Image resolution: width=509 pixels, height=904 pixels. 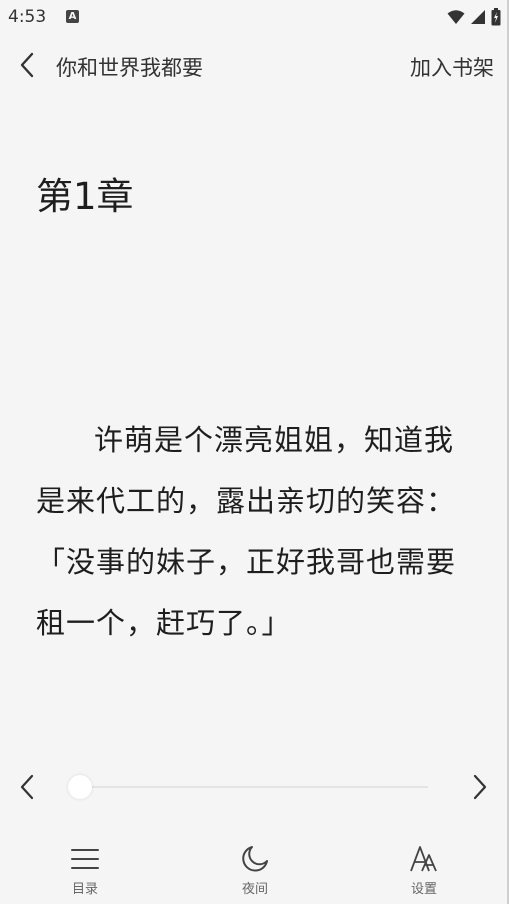 What do you see at coordinates (254, 65) in the screenshot?
I see `reader-header: 你和世界我都要 加入书架` at bounding box center [254, 65].